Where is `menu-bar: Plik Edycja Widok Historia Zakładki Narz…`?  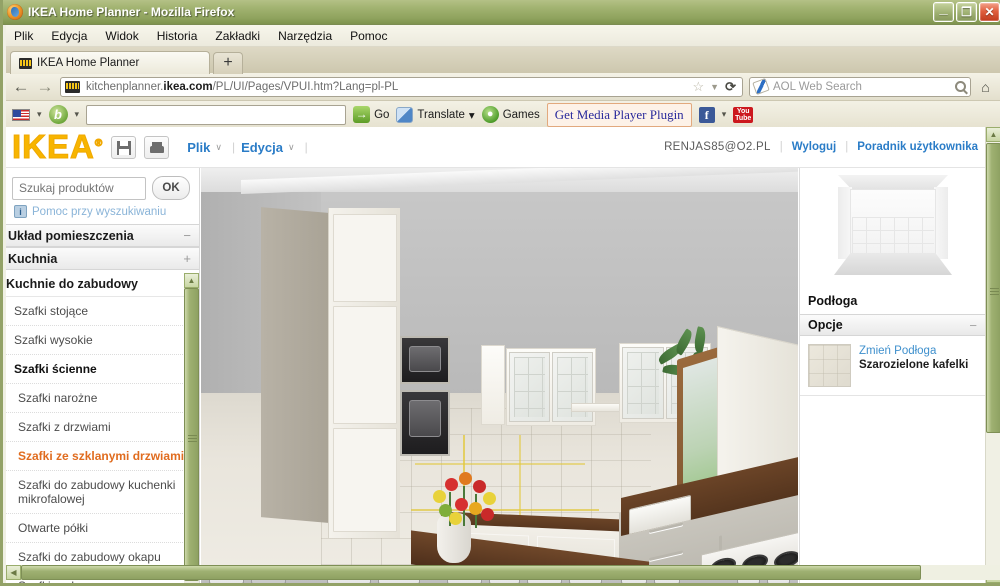 menu-bar: Plik Edycja Widok Historia Zakładki Narz… is located at coordinates (503, 36).